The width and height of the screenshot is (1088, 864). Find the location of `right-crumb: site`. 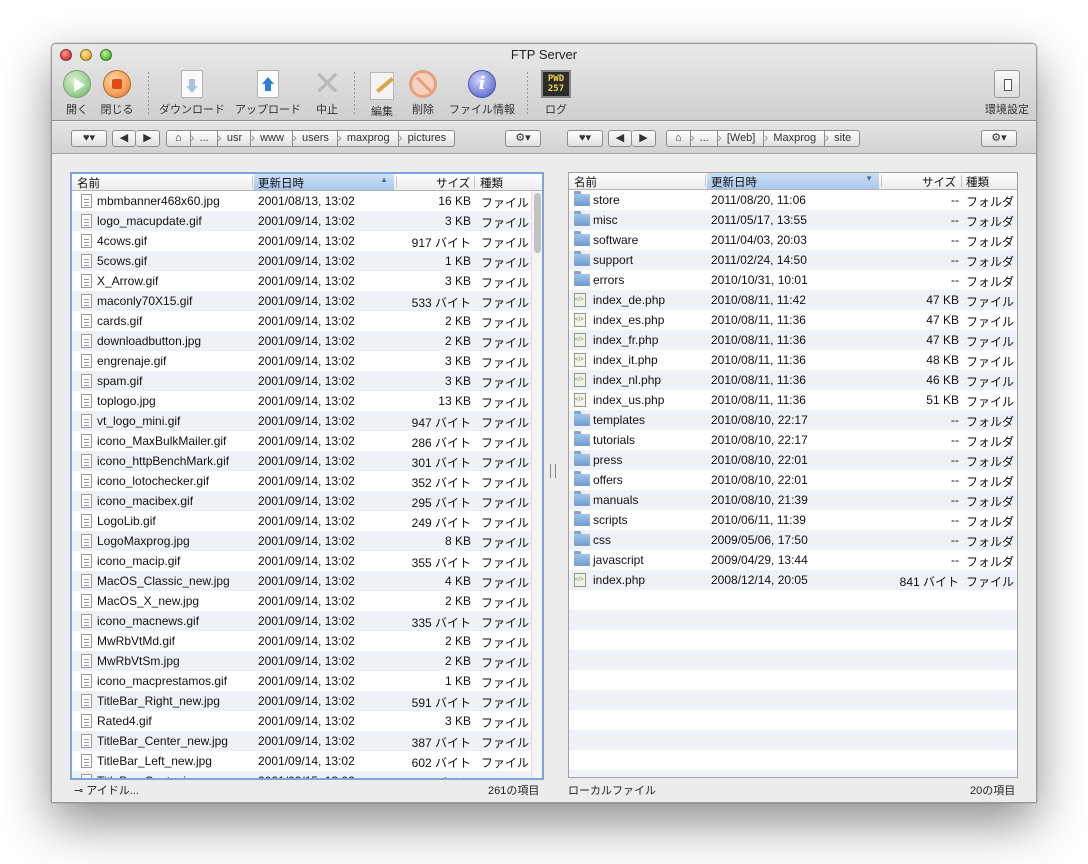

right-crumb: site is located at coordinates (843, 138).